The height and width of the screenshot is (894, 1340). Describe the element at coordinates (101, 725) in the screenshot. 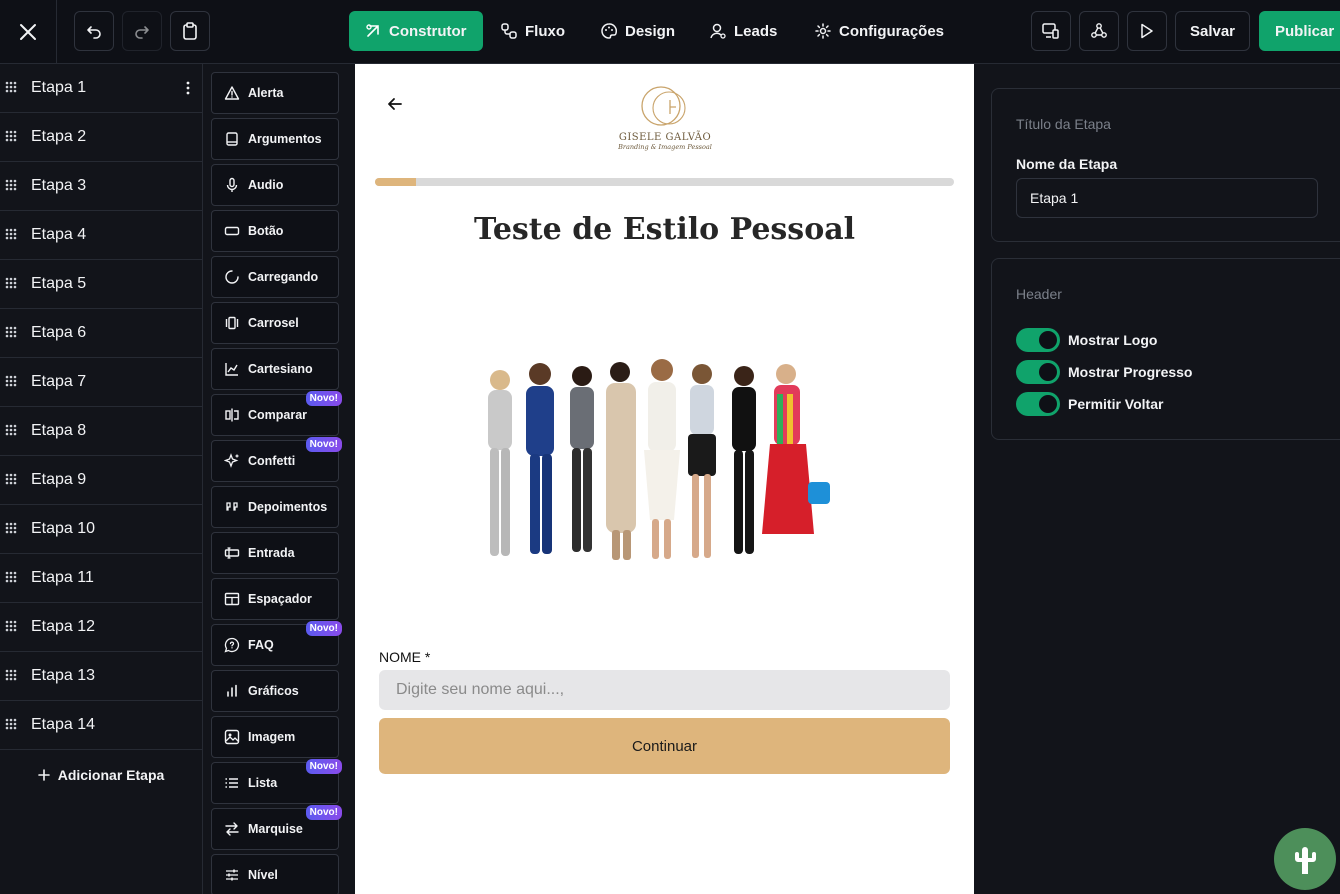

I see `step-item: Etapa 14` at that location.